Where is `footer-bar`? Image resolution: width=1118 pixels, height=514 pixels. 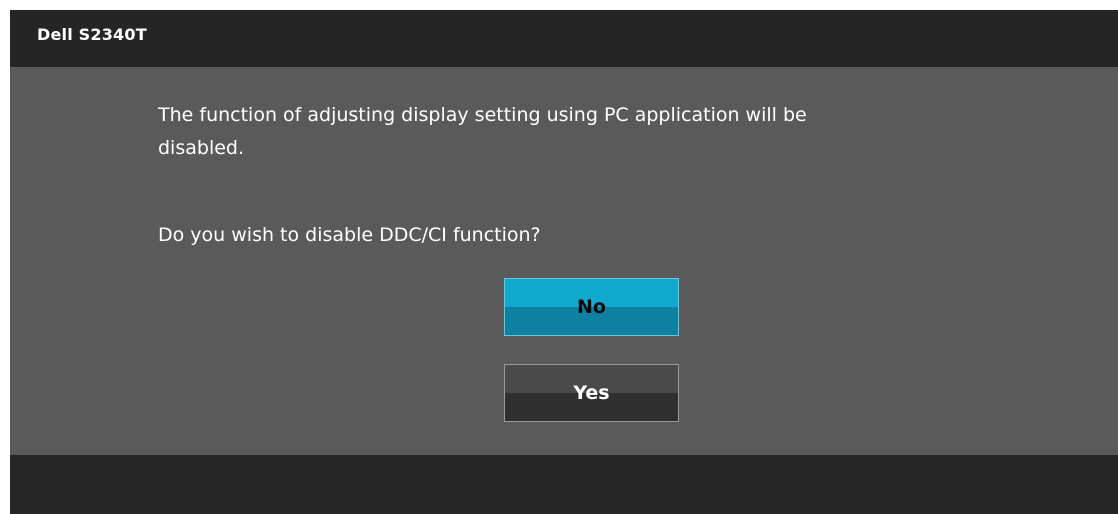 footer-bar is located at coordinates (564, 484).